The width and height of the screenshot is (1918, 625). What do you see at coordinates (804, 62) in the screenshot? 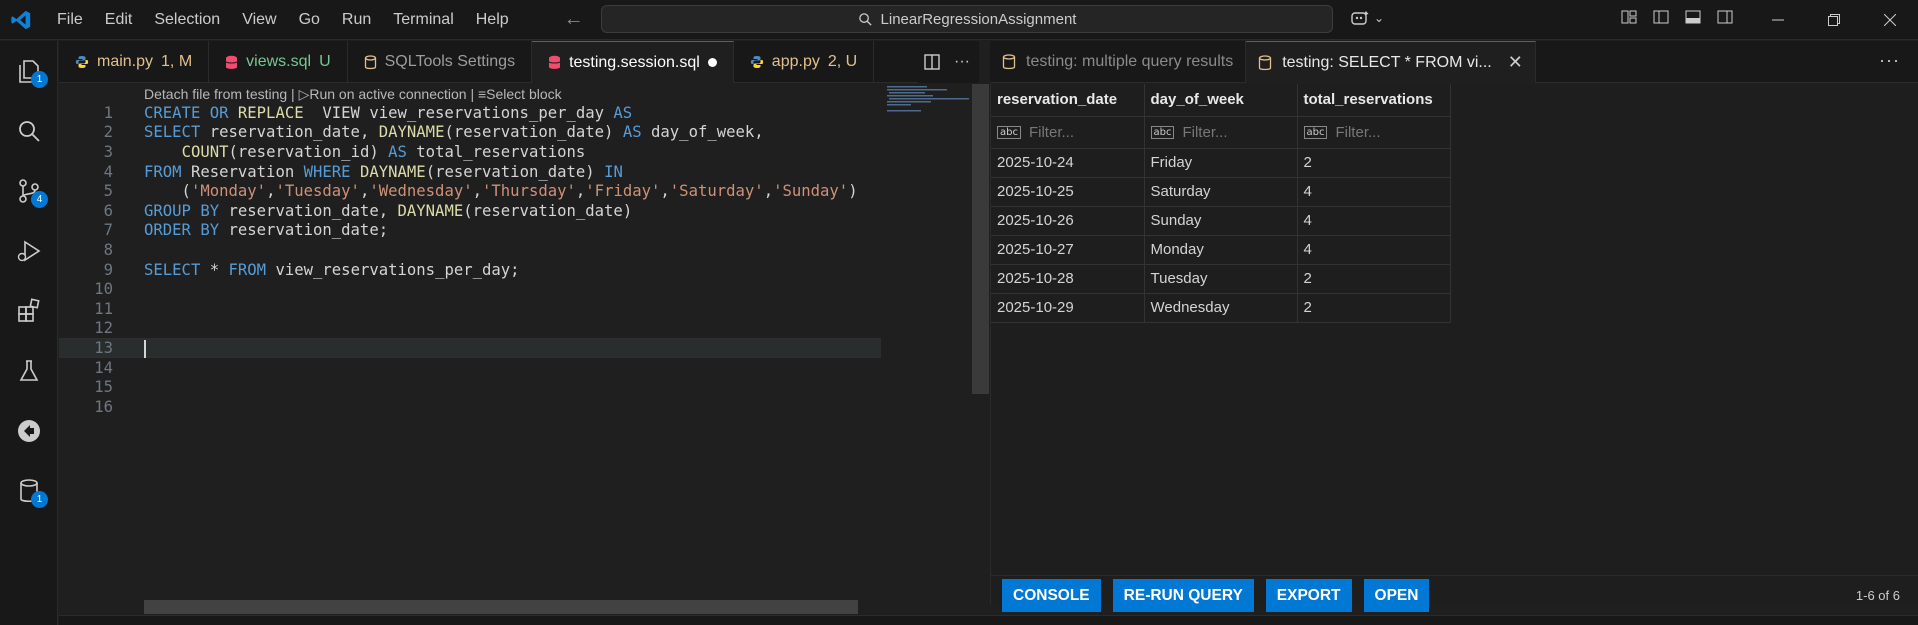
I see `tab-app-py: app.py 2, U` at bounding box center [804, 62].